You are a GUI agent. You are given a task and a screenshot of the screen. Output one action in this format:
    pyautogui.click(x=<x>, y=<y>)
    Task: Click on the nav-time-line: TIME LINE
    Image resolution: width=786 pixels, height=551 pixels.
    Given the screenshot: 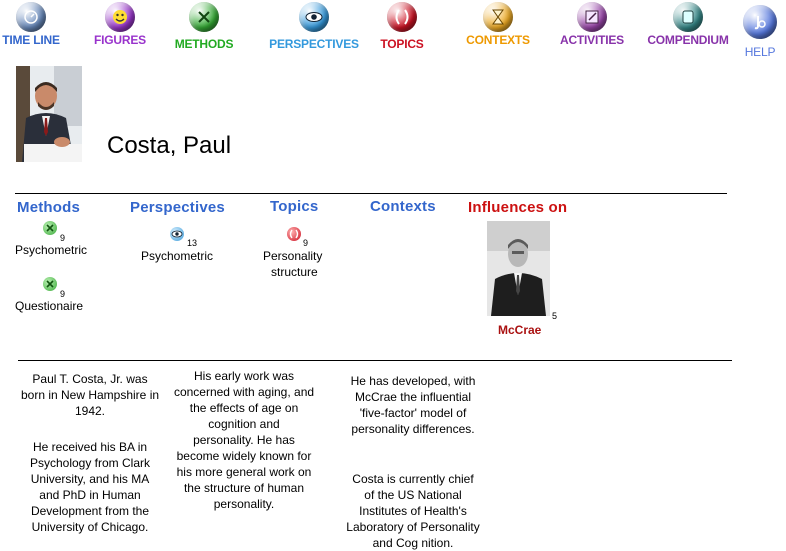 What is the action you would take?
    pyautogui.click(x=38, y=24)
    